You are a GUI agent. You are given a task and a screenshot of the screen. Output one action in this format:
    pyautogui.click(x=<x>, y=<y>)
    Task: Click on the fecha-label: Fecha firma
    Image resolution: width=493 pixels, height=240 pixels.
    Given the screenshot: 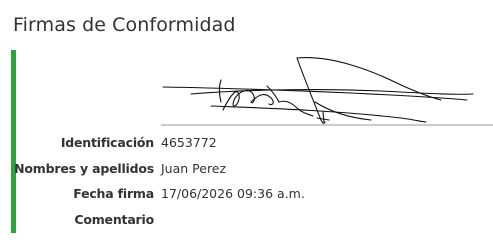 What is the action you would take?
    pyautogui.click(x=113, y=193)
    